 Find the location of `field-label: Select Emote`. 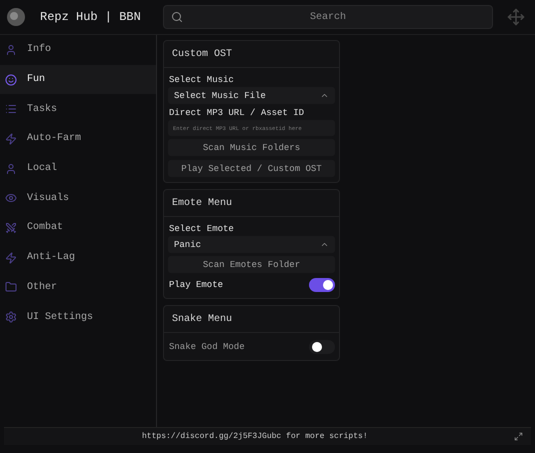

field-label: Select Emote is located at coordinates (201, 229).